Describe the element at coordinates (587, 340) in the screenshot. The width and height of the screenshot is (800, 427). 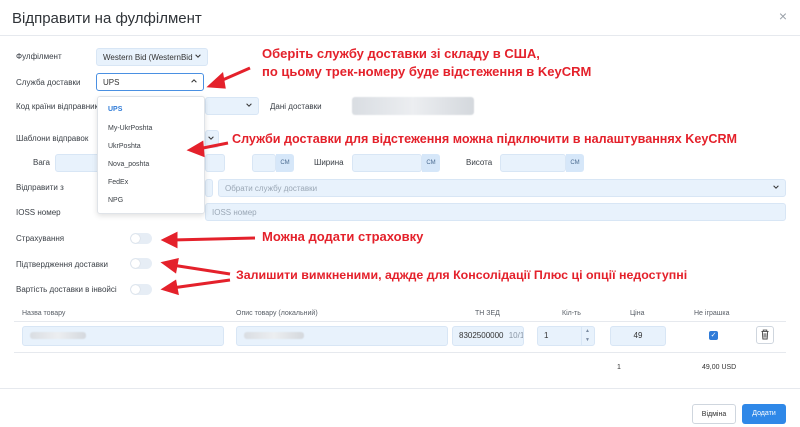
I see `stepper-down-icon: ▼` at that location.